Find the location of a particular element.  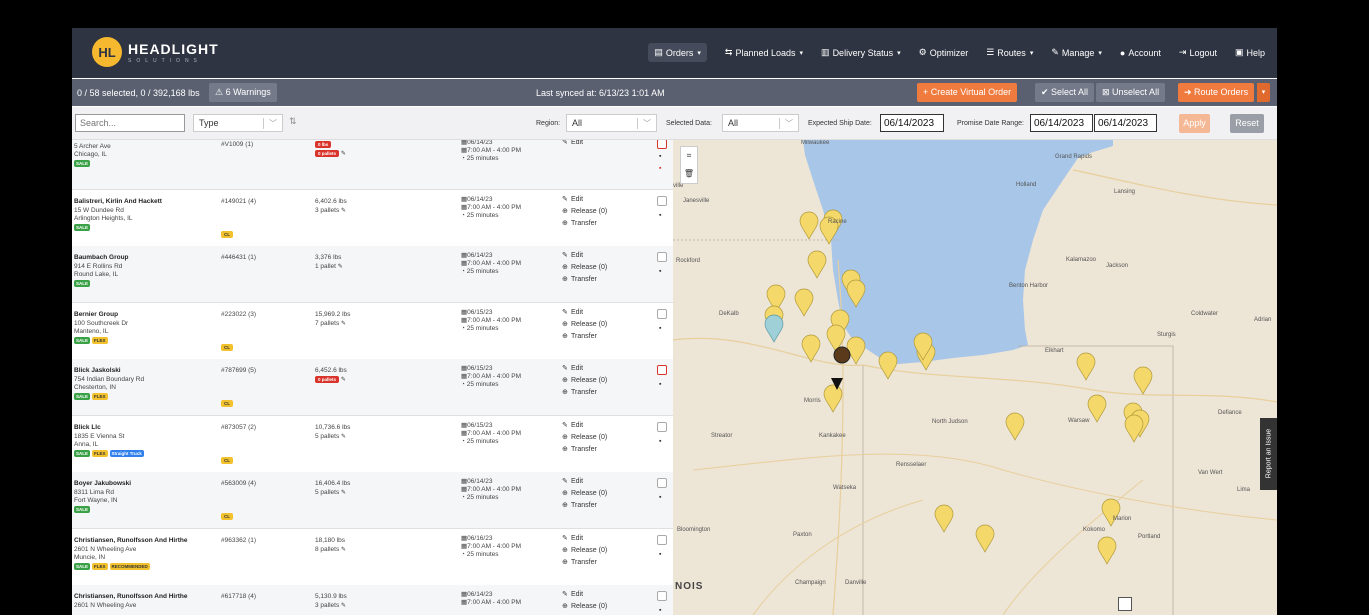

nav-manage: ✎ Manage ▾ is located at coordinates (1076, 52).